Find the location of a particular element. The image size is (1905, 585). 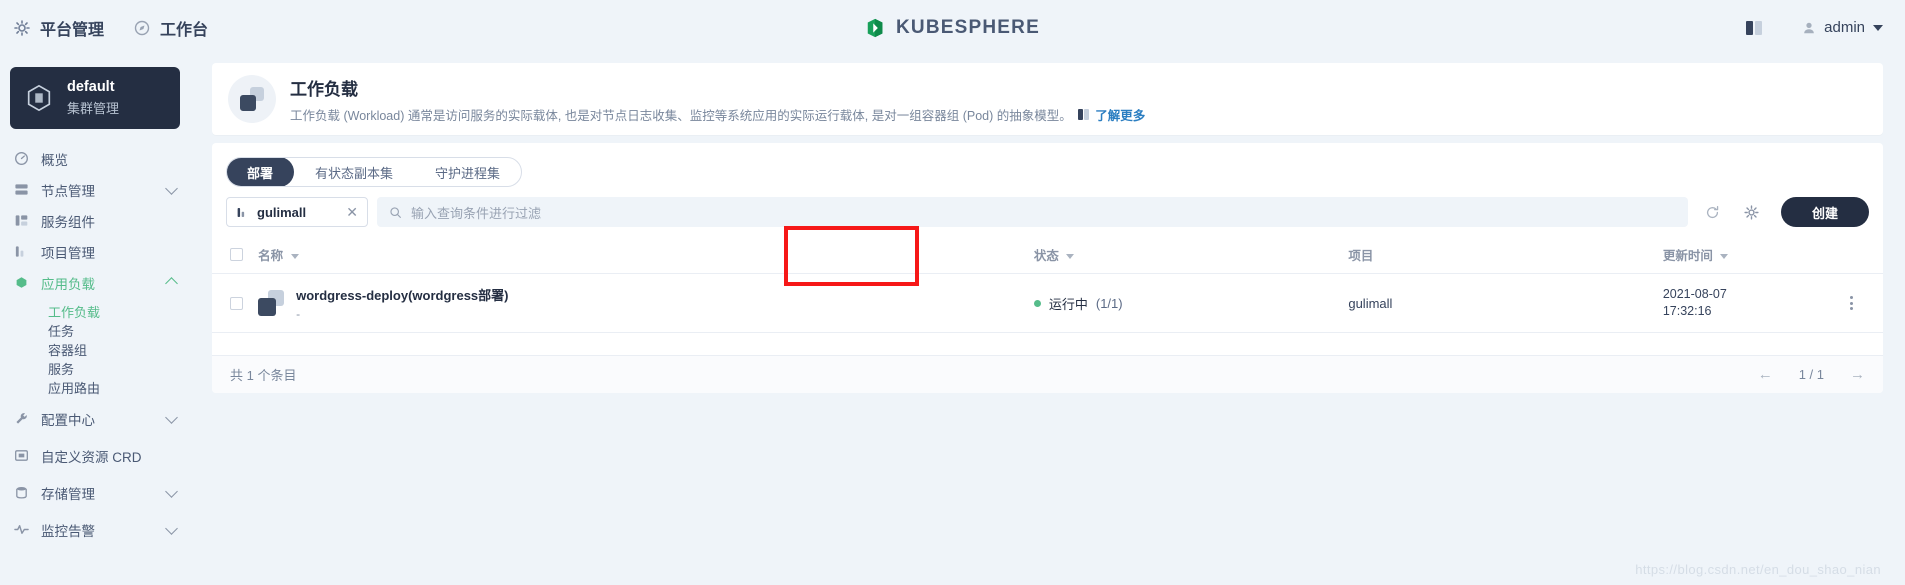

table-toolbar: gulimall ✕ 输入查询条件进行过滤 创建 is located at coordinates (1047, 207).